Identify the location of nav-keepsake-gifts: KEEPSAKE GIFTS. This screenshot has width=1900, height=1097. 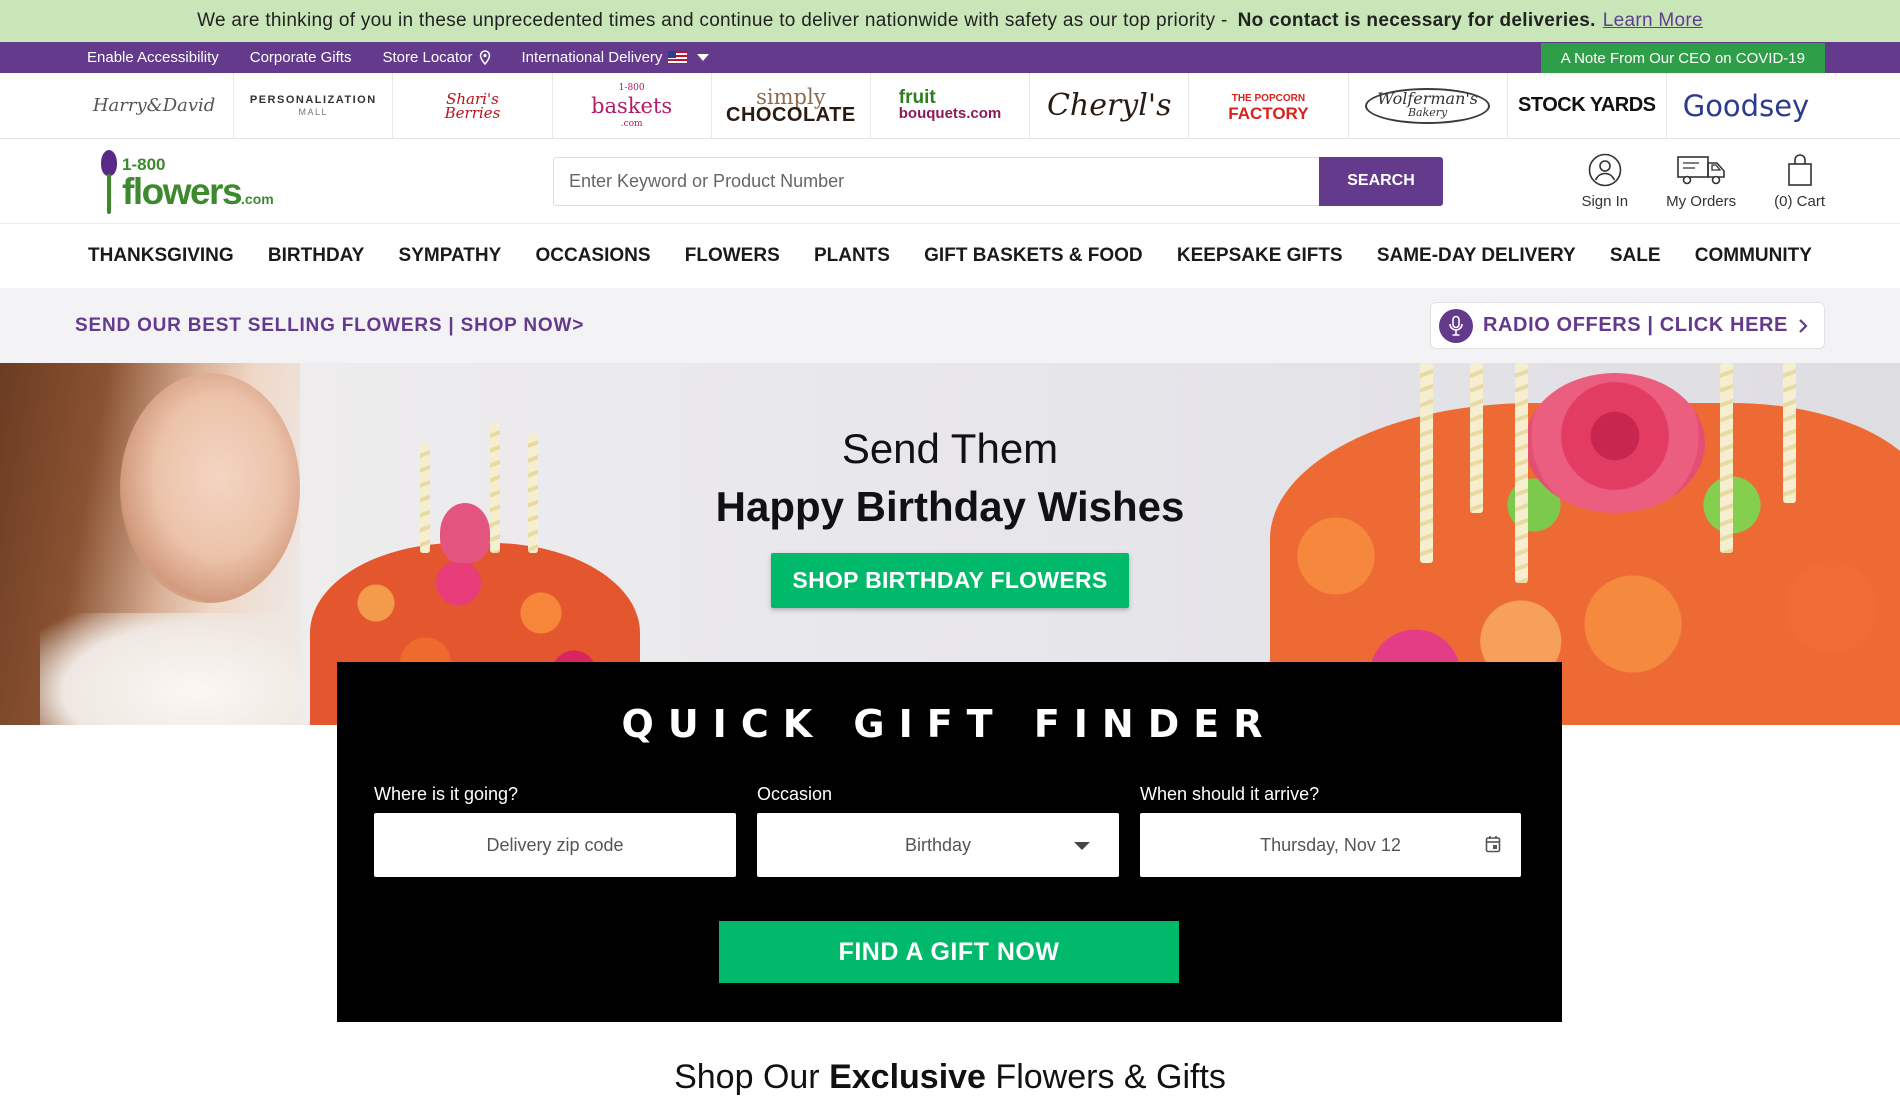
(1260, 256).